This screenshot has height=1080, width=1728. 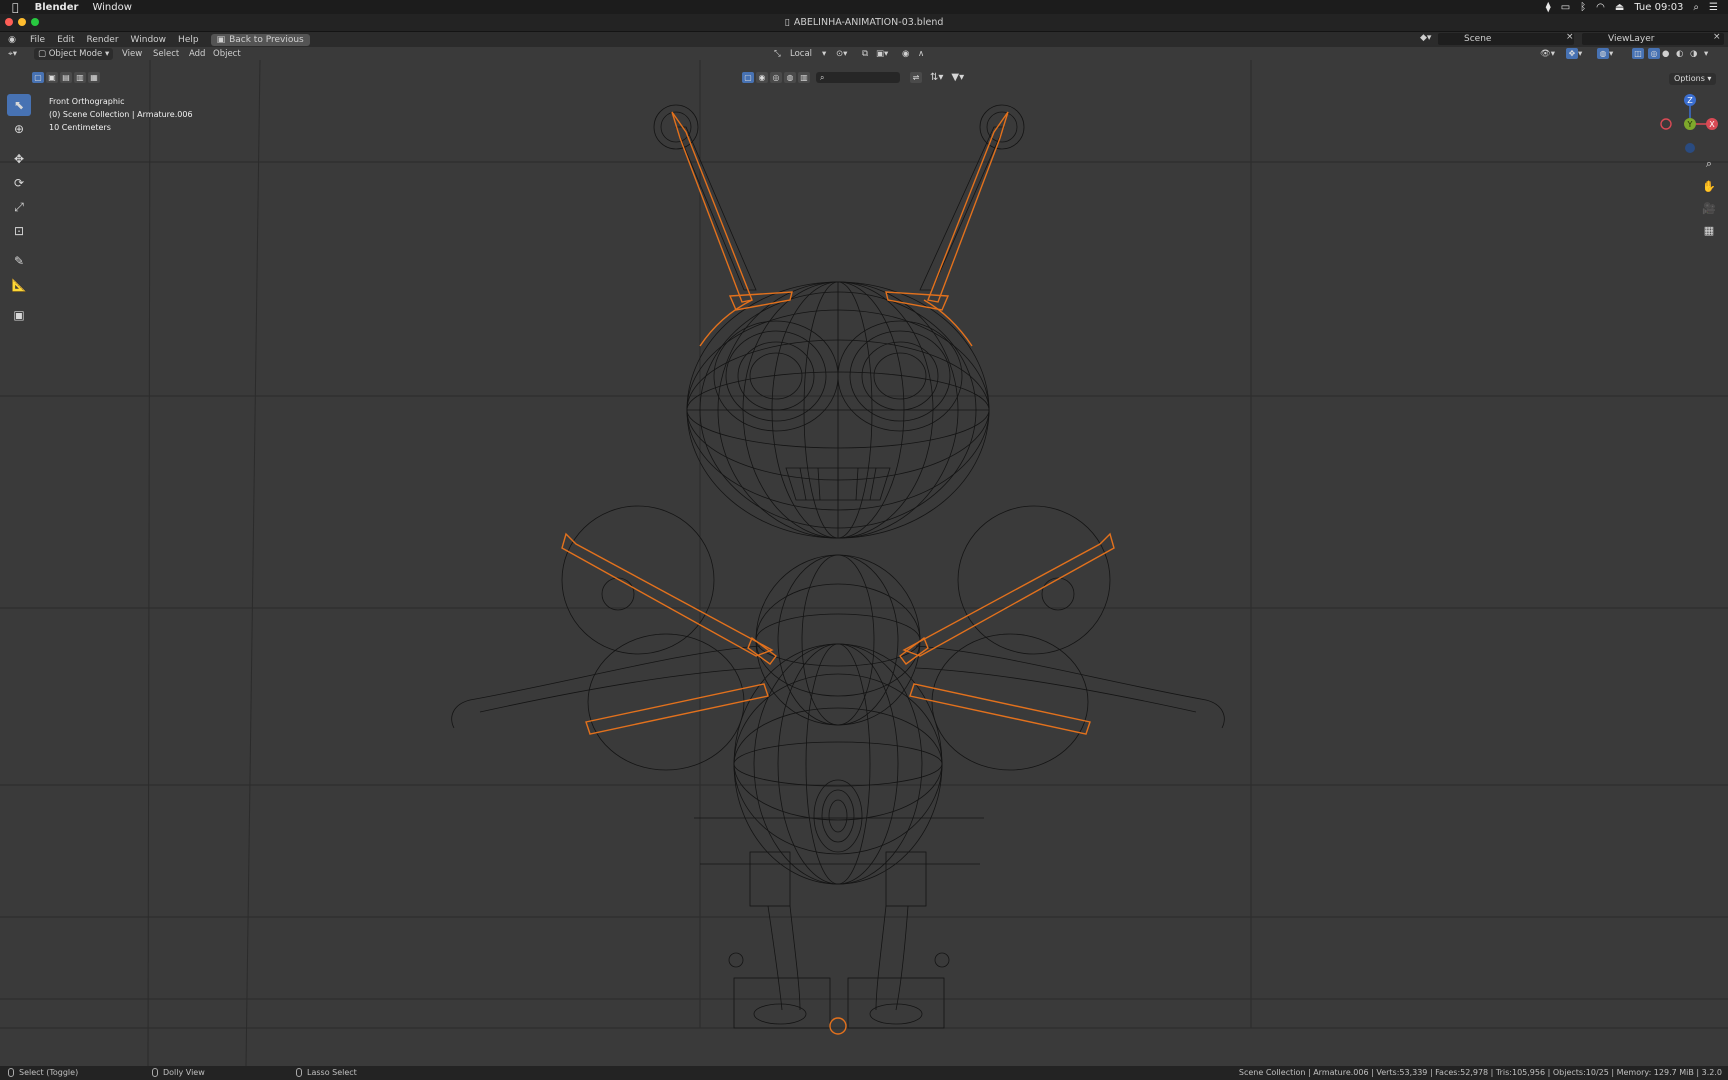 What do you see at coordinates (1548, 7) in the screenshot?
I see `dropbox-icon: ⧫` at bounding box center [1548, 7].